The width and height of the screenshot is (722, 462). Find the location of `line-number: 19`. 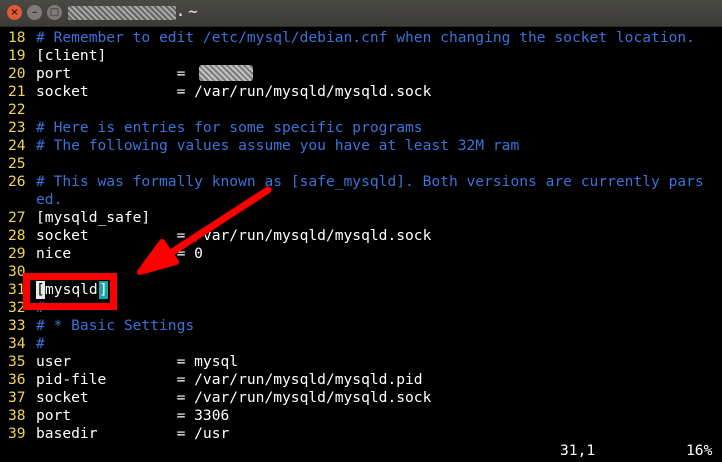

line-number: 19 is located at coordinates (17, 55).